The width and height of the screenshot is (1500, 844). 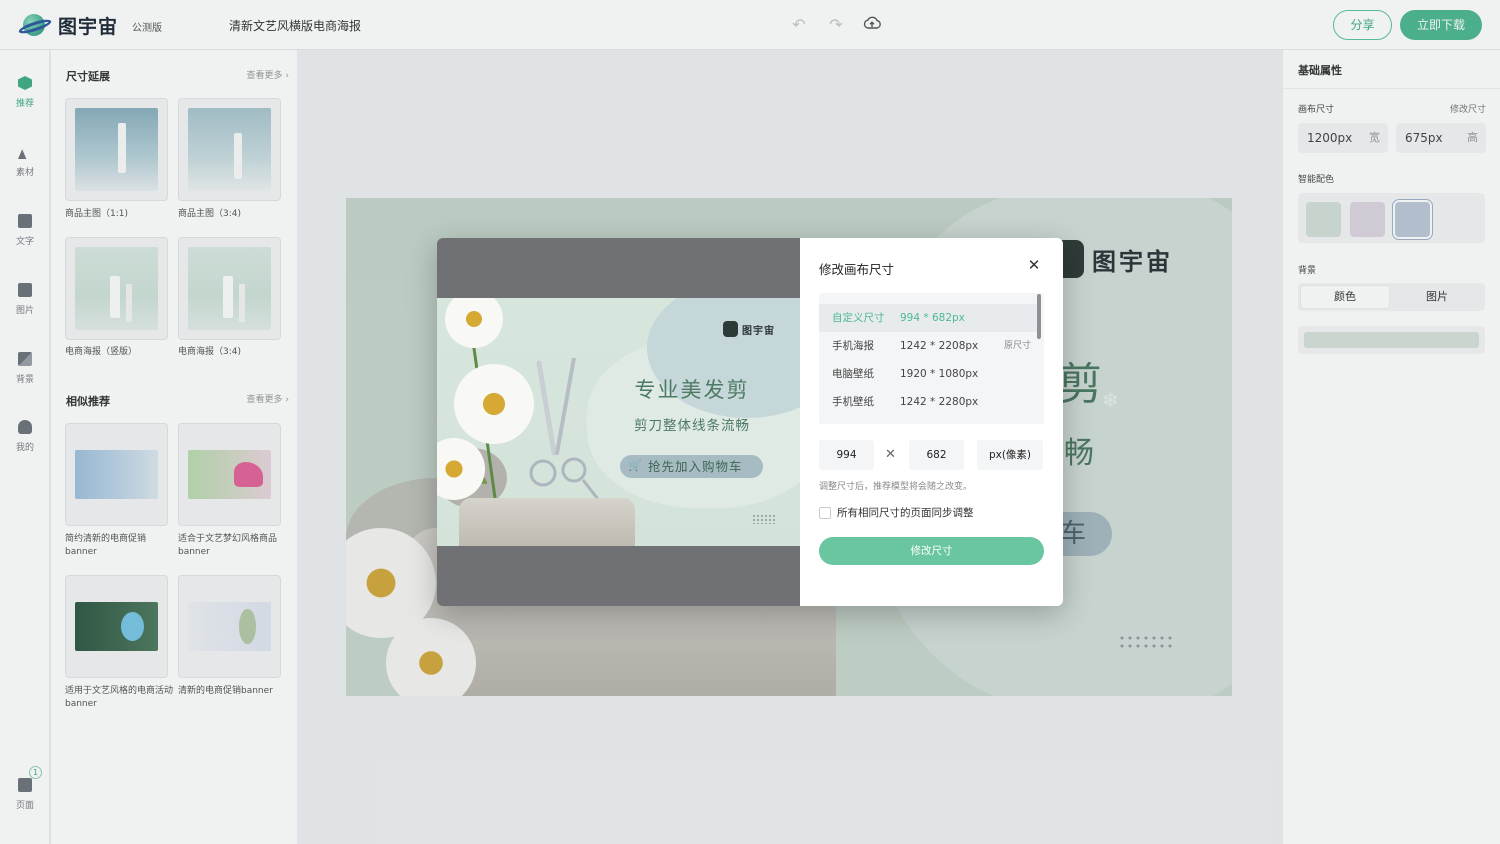 What do you see at coordinates (730, 329) in the screenshot?
I see `preview-logo-icon` at bounding box center [730, 329].